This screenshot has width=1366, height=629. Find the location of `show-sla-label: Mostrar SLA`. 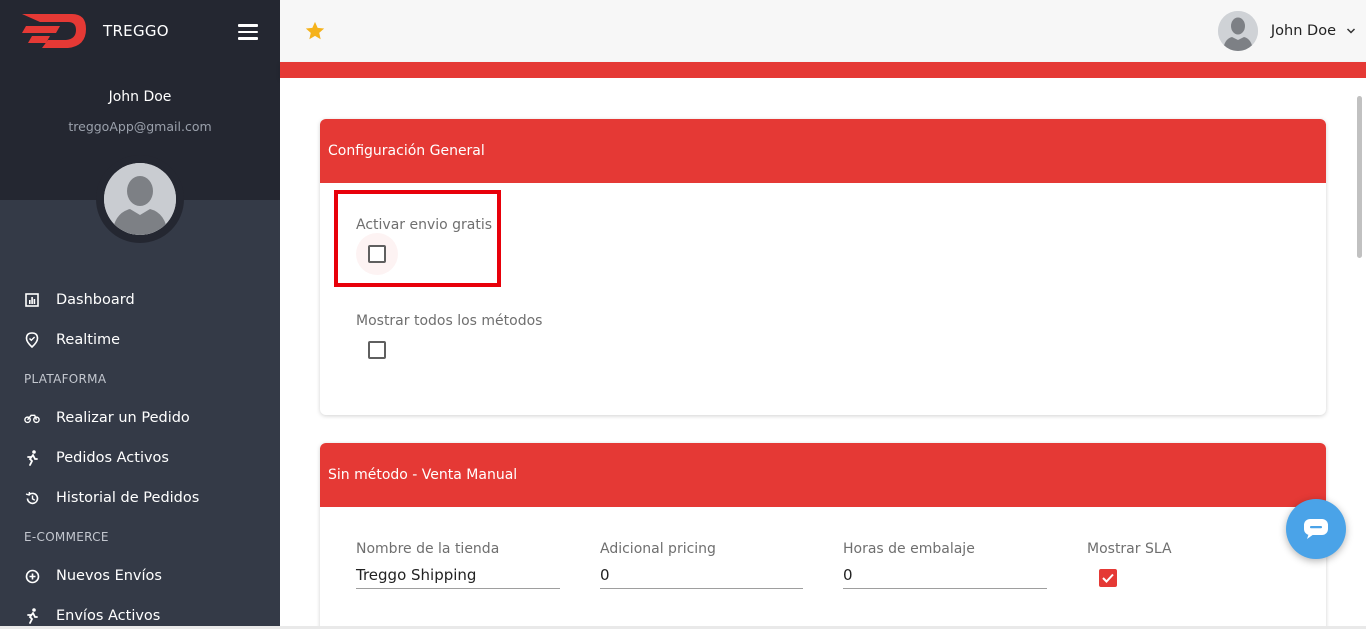

show-sla-label: Mostrar SLA is located at coordinates (1129, 549).